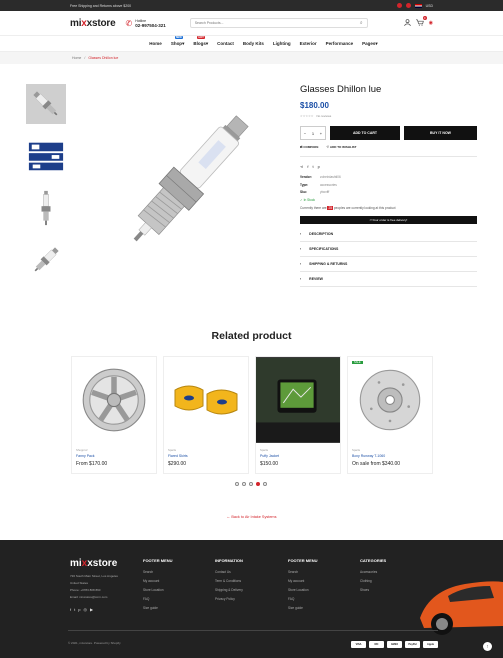 The height and width of the screenshot is (658, 503). Describe the element at coordinates (370, 44) in the screenshot. I see `nav-pages: Pages▾` at that location.